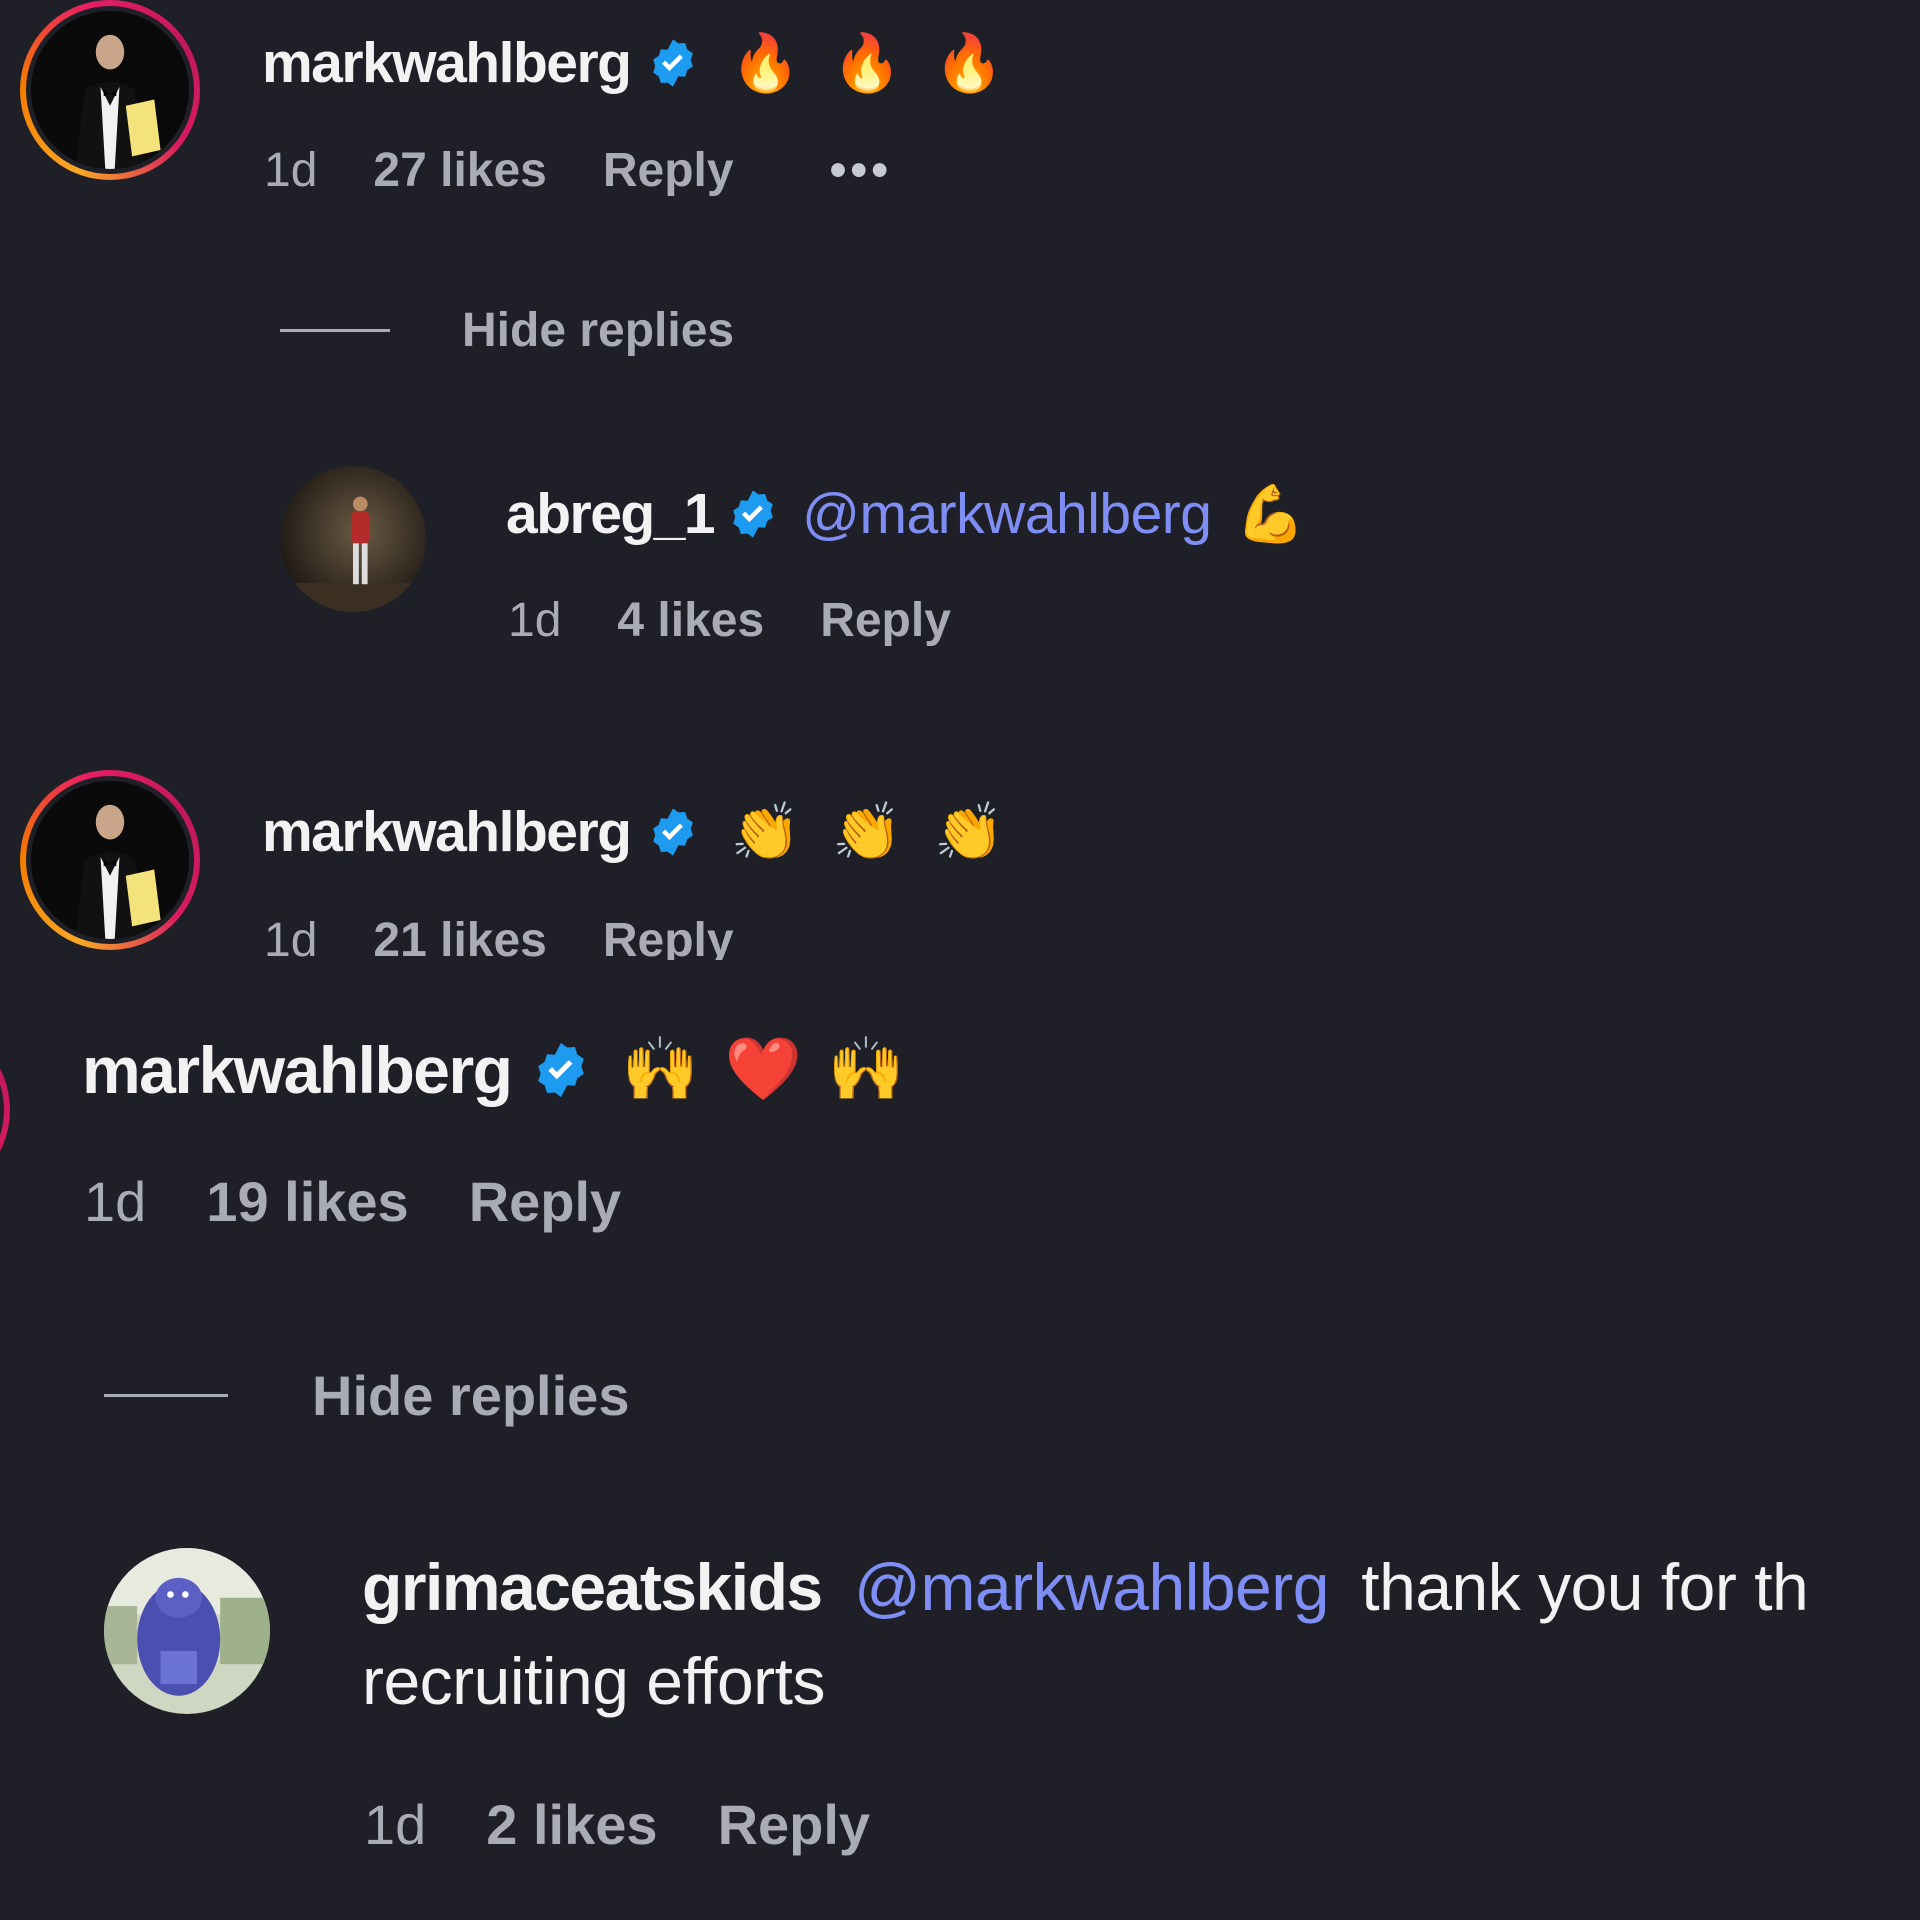 This screenshot has width=1920, height=1920. Describe the element at coordinates (960, 555) in the screenshot. I see `reply-comment: abreg_1 @markwahlberg 💪 1d 4 likes Reply` at that location.